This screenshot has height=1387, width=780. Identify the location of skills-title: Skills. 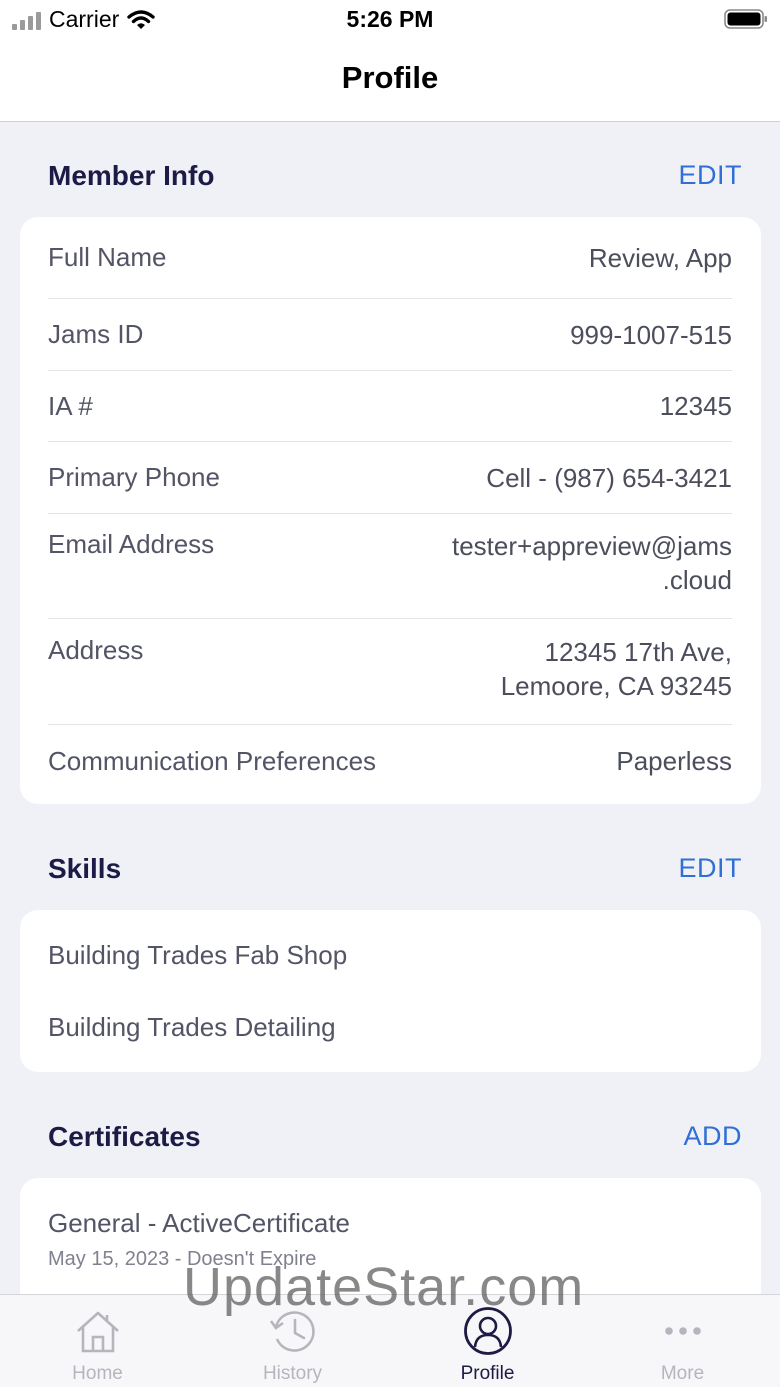
(85, 868).